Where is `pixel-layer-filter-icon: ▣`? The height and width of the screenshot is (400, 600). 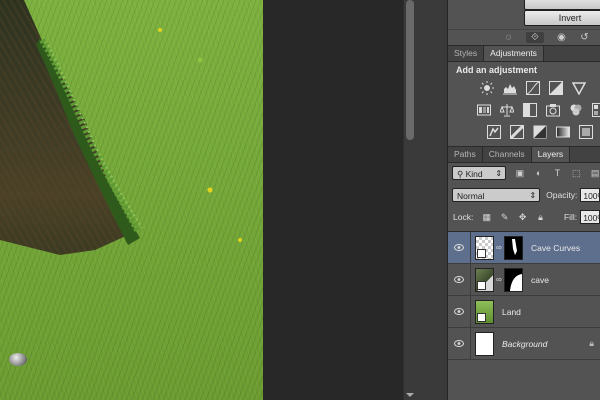 pixel-layer-filter-icon: ▣ is located at coordinates (520, 173).